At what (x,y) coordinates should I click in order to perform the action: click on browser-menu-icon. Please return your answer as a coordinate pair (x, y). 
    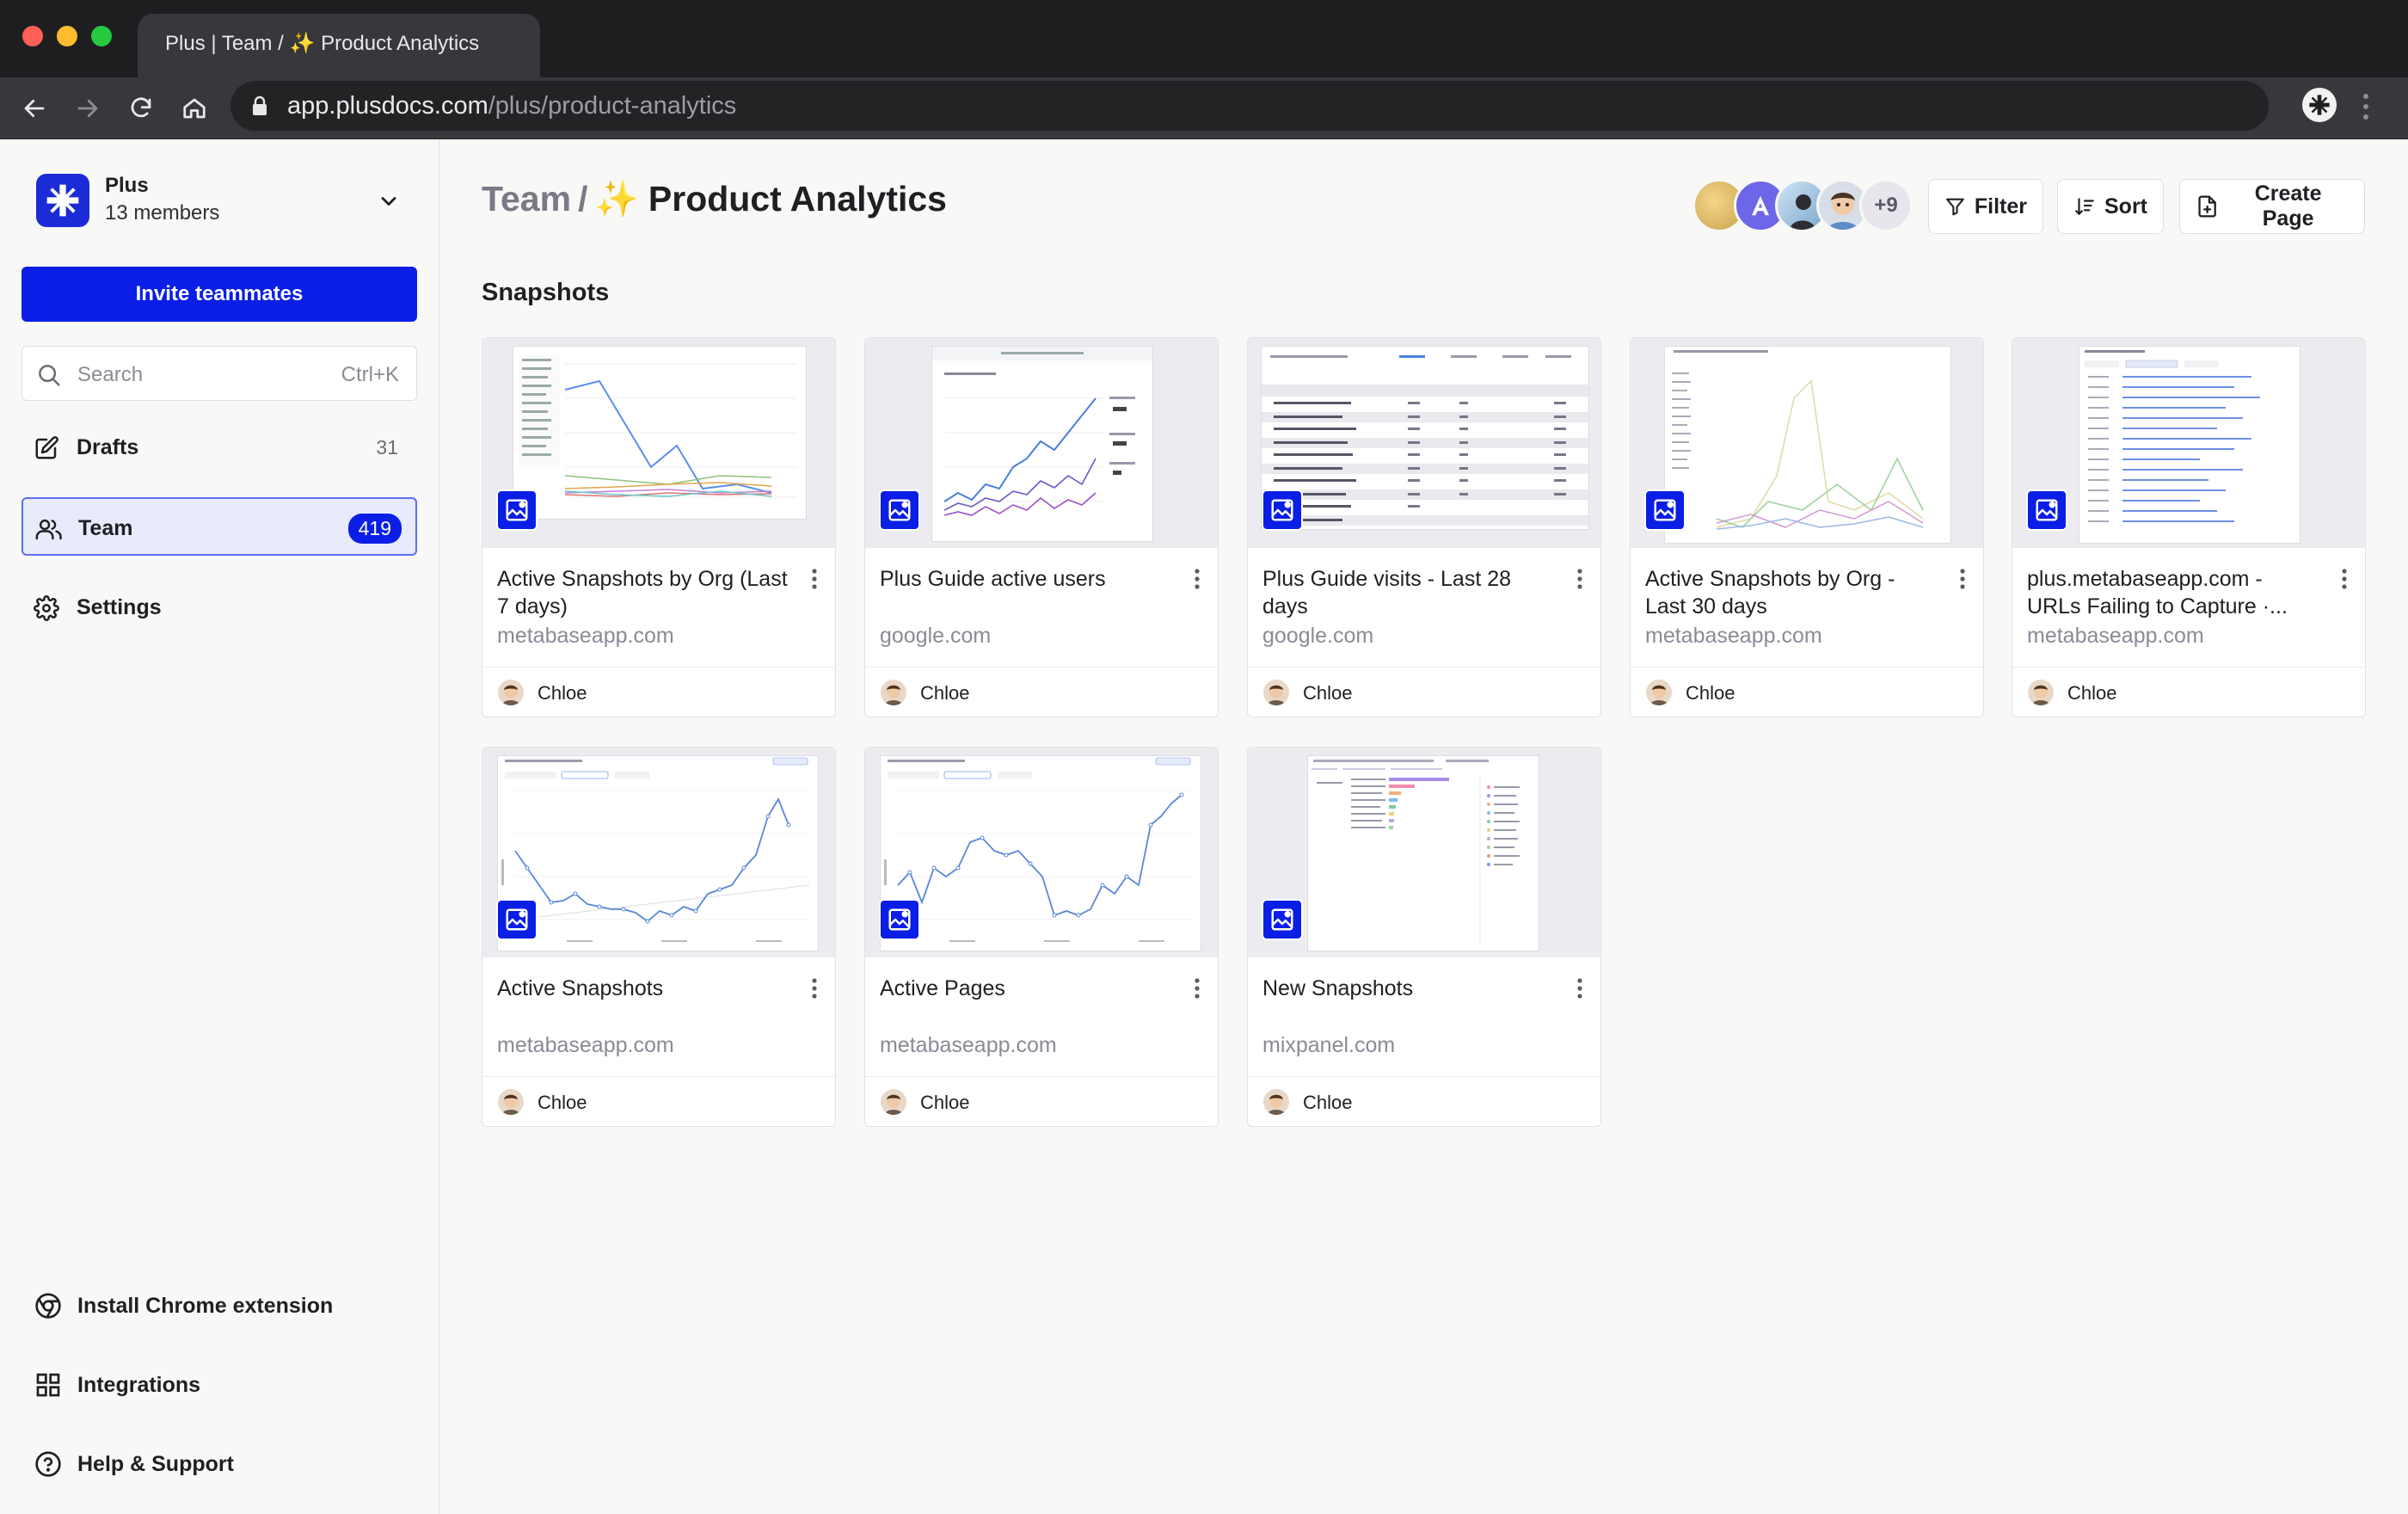
    Looking at the image, I should click on (2366, 106).